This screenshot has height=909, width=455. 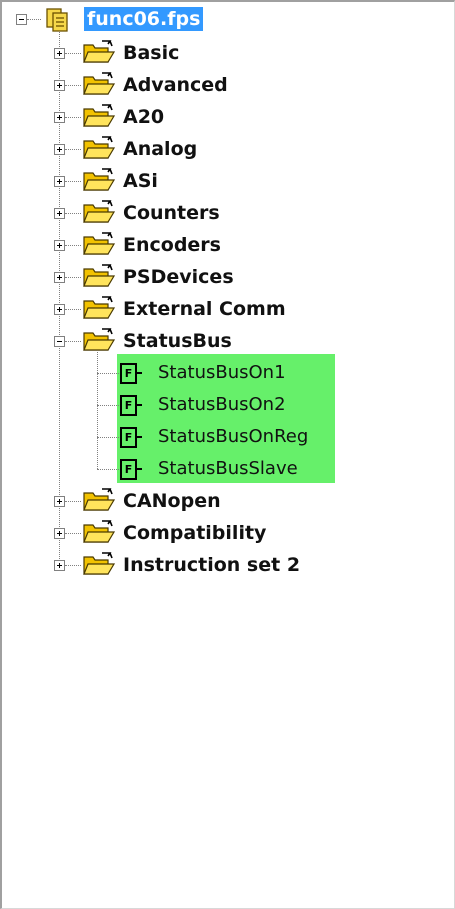 I want to click on folder-canopen-label: CANopen, so click(x=172, y=501).